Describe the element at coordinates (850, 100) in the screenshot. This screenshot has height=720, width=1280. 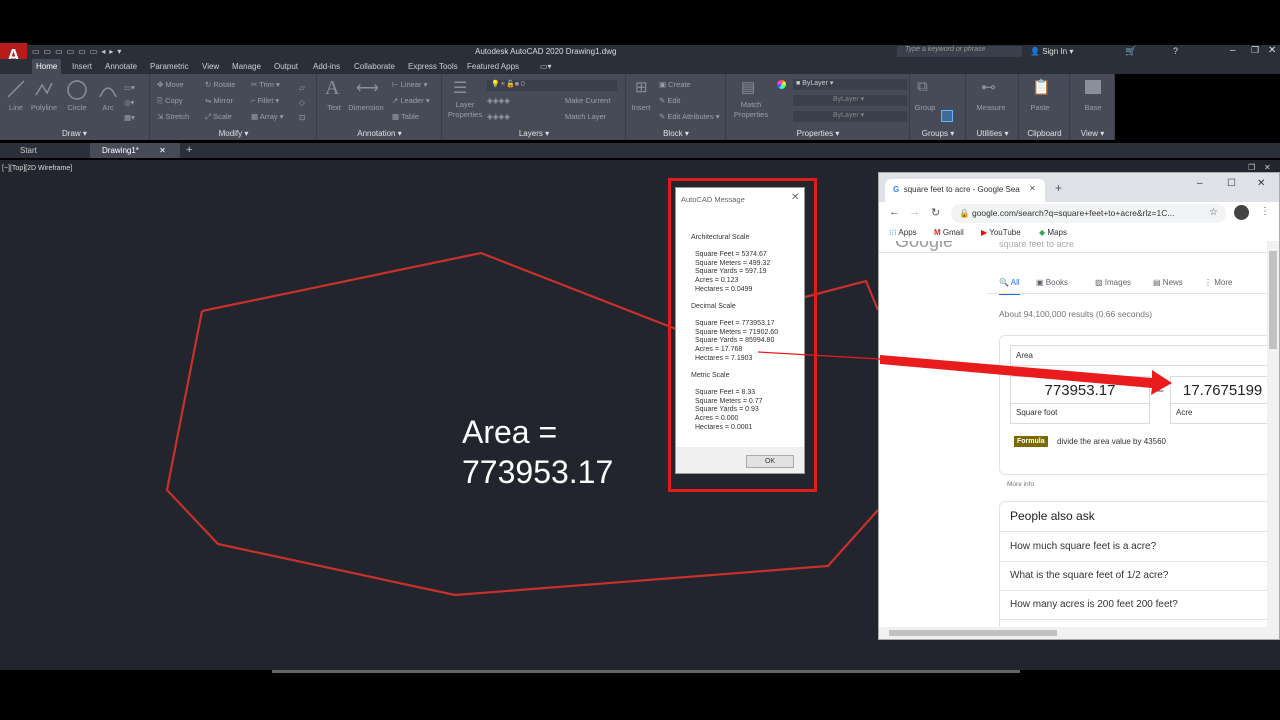
I see `linetype-dropdown: ByLayer ▾` at that location.